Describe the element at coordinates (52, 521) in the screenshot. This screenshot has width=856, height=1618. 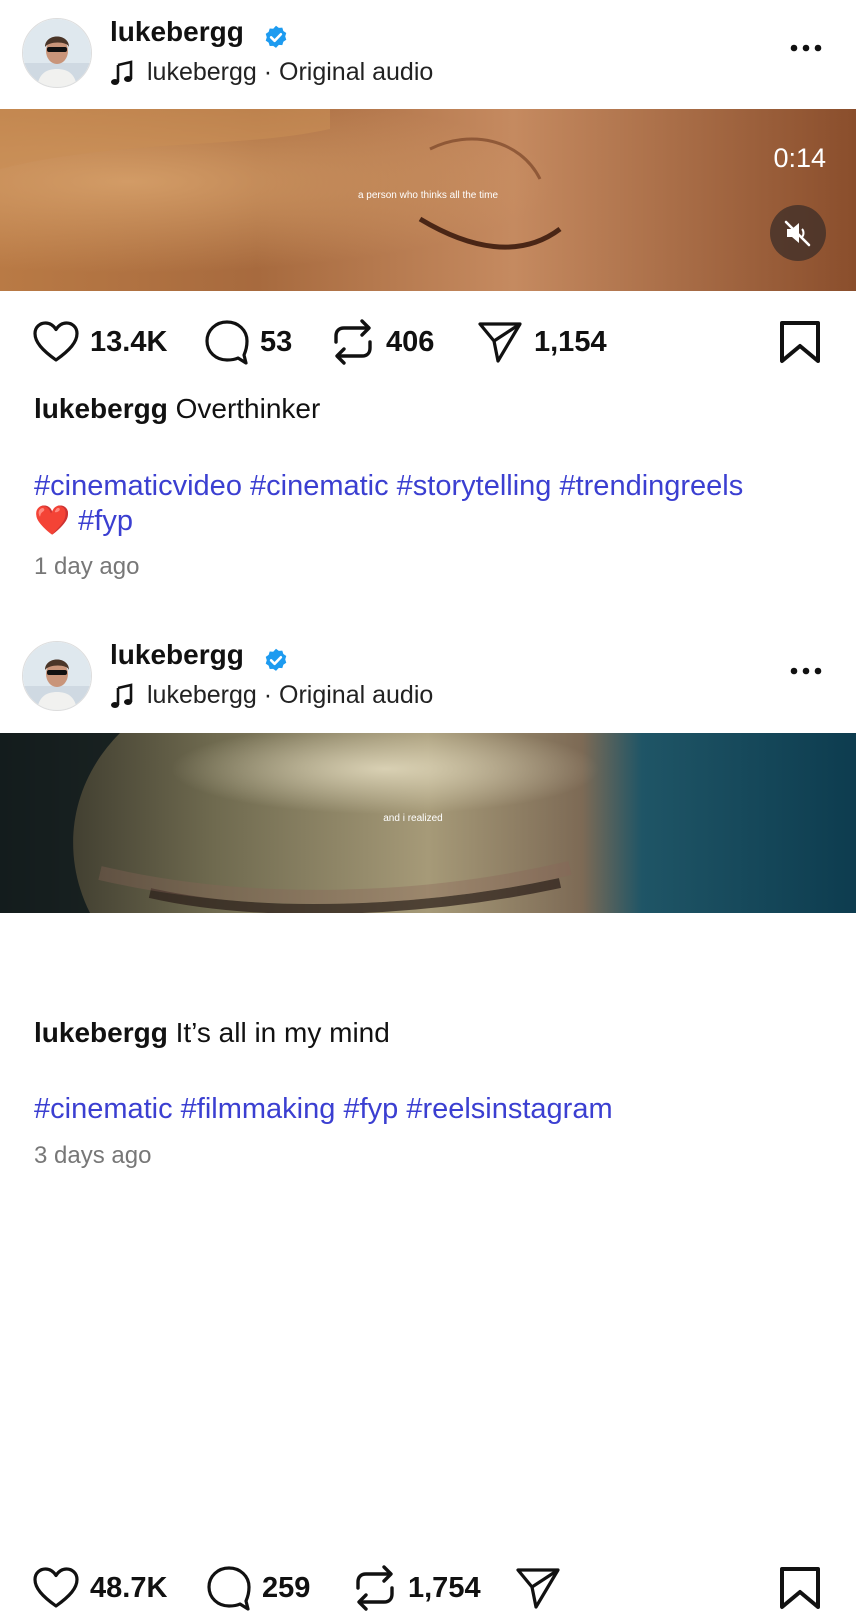
I see `heart-emoji: ❤️` at that location.